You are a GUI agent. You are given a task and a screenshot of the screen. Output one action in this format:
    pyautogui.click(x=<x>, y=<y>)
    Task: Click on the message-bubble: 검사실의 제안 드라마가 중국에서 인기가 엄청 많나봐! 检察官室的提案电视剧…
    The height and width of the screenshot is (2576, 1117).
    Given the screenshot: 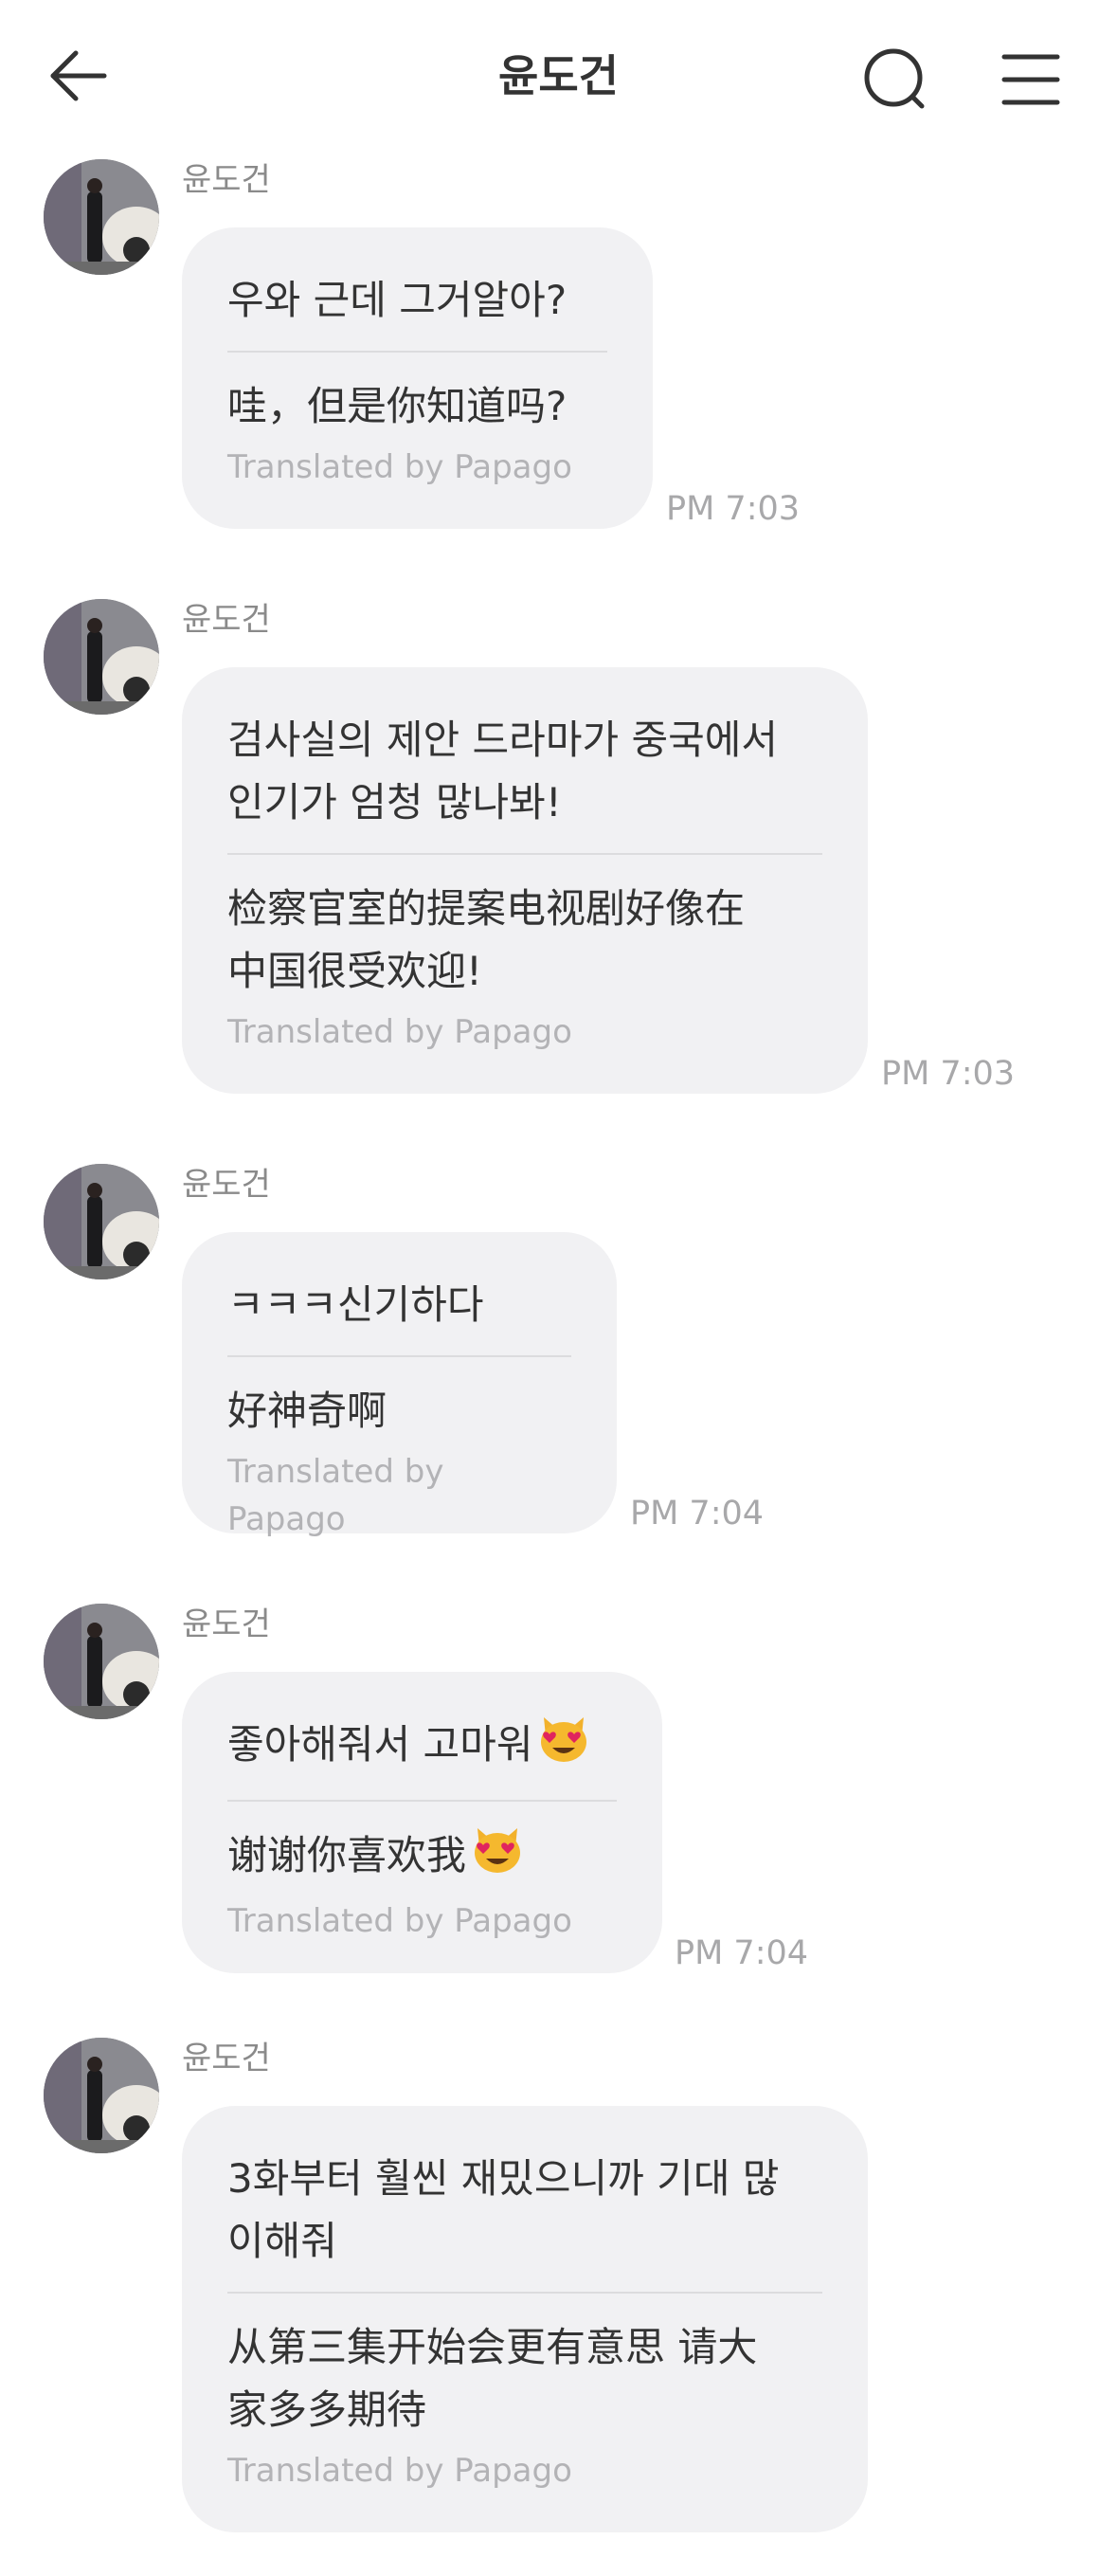 What is the action you would take?
    pyautogui.click(x=525, y=880)
    